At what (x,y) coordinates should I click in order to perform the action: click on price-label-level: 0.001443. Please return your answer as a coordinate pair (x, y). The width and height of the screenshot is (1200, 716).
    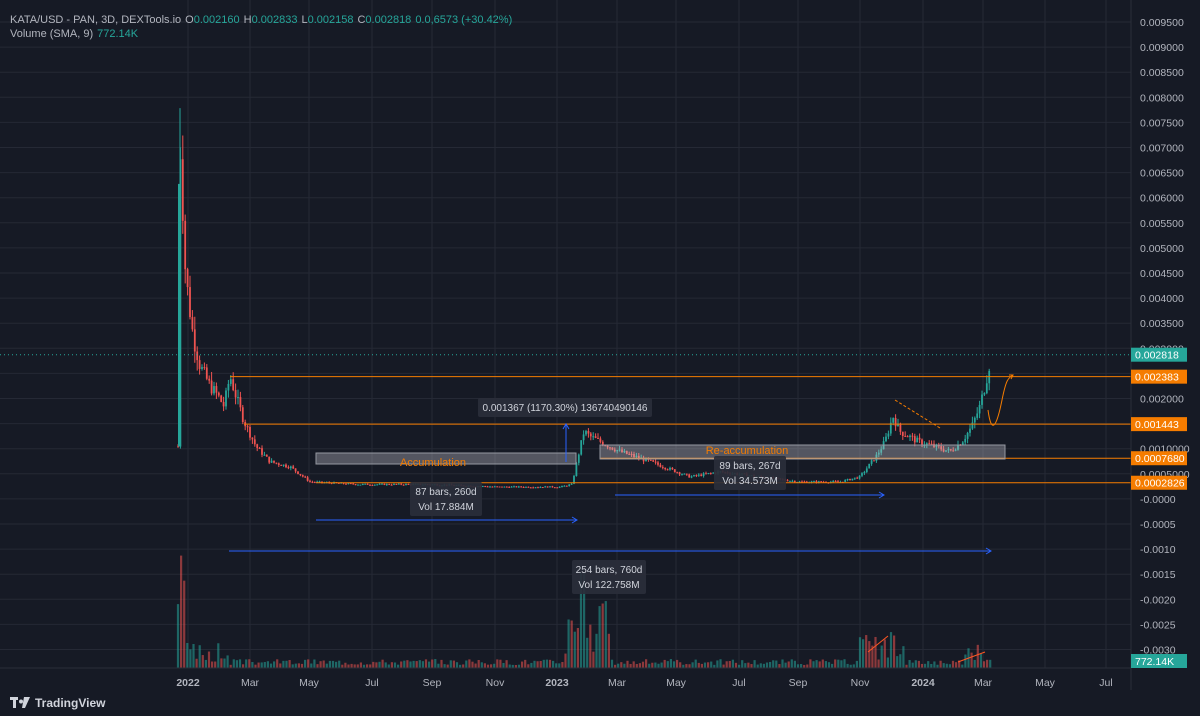
    Looking at the image, I should click on (1157, 425).